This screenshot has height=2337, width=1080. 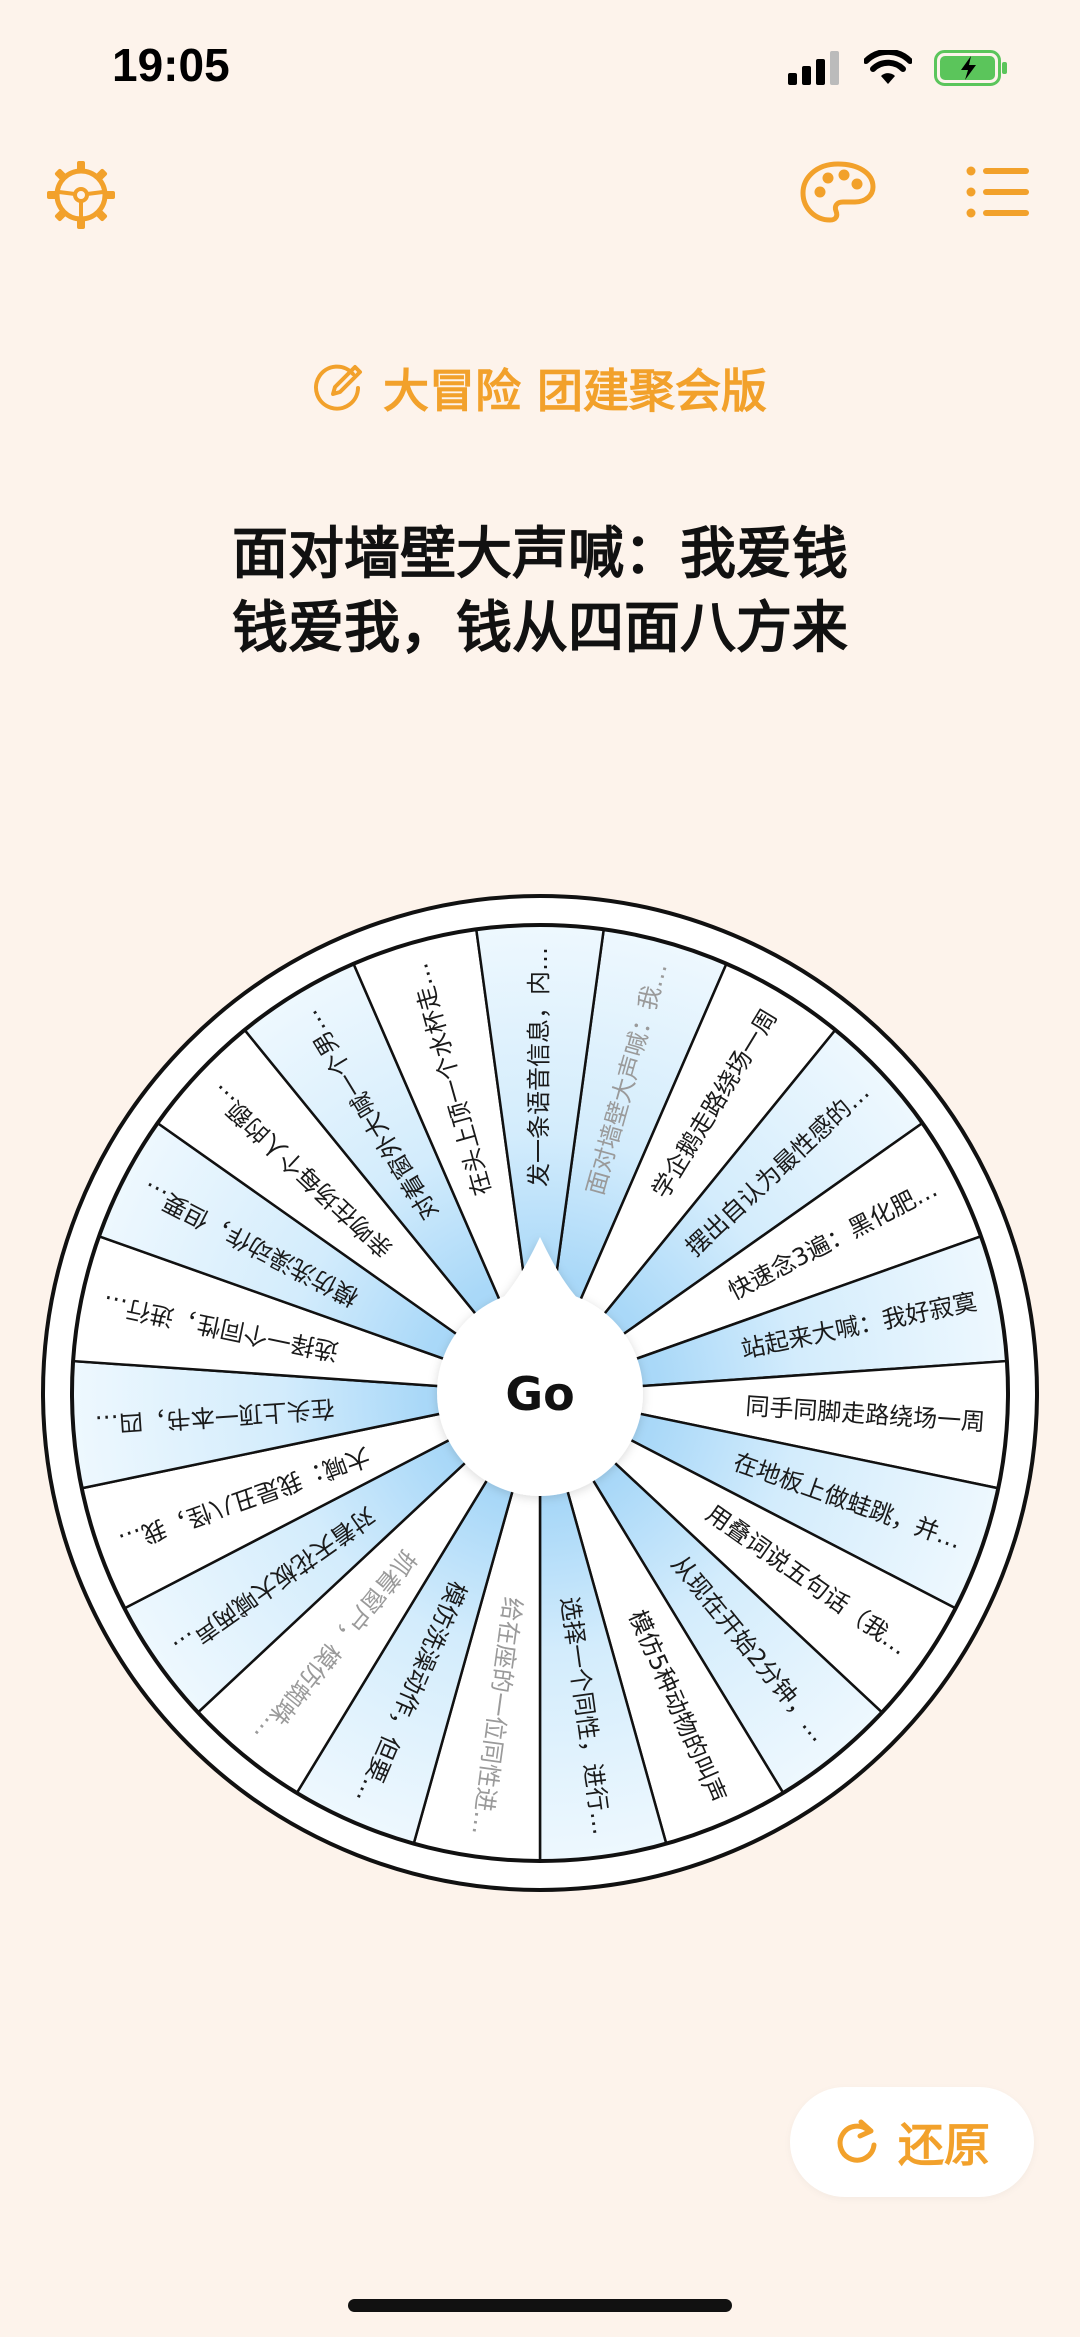 What do you see at coordinates (857, 2141) in the screenshot?
I see `restore-icon` at bounding box center [857, 2141].